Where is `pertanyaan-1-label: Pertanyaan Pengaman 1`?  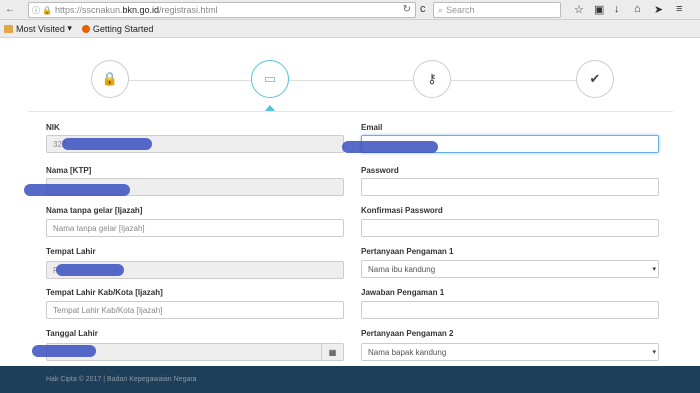 pertanyaan-1-label: Pertanyaan Pengaman 1 is located at coordinates (407, 251).